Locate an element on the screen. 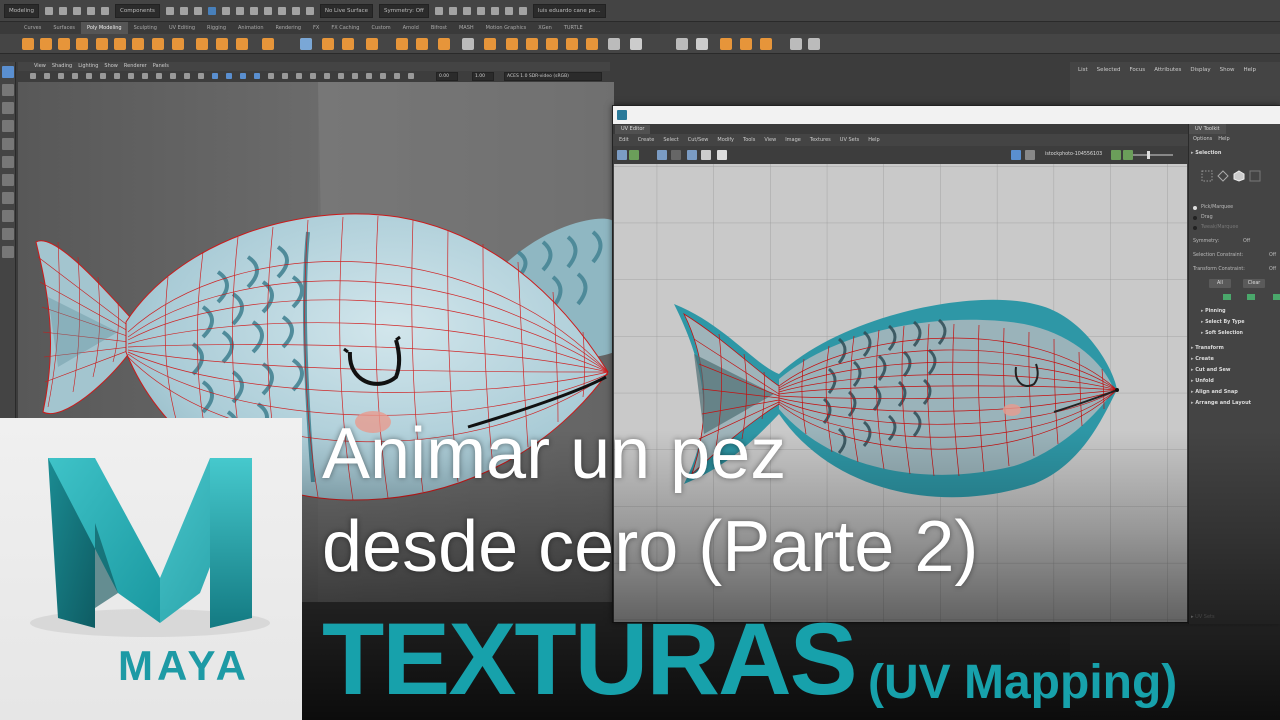 The image size is (1280, 720). select-shell-icon is located at coordinates (1227, 297).